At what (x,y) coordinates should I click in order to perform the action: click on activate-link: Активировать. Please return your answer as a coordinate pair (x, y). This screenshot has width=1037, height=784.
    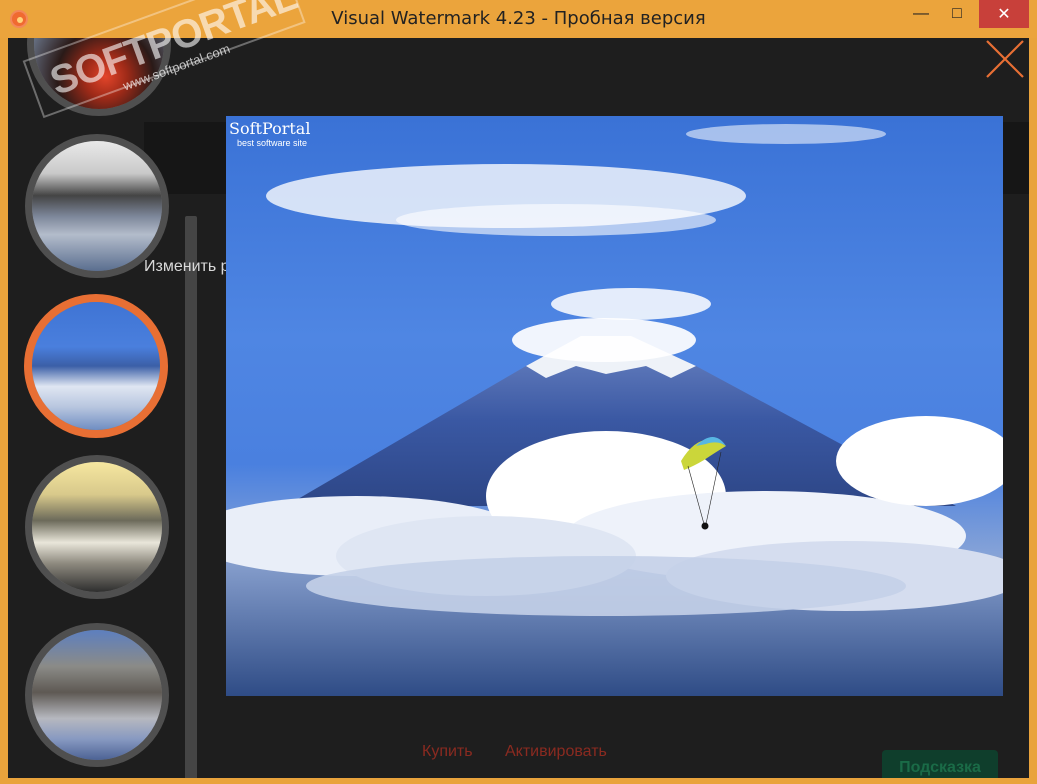
    Looking at the image, I should click on (556, 752).